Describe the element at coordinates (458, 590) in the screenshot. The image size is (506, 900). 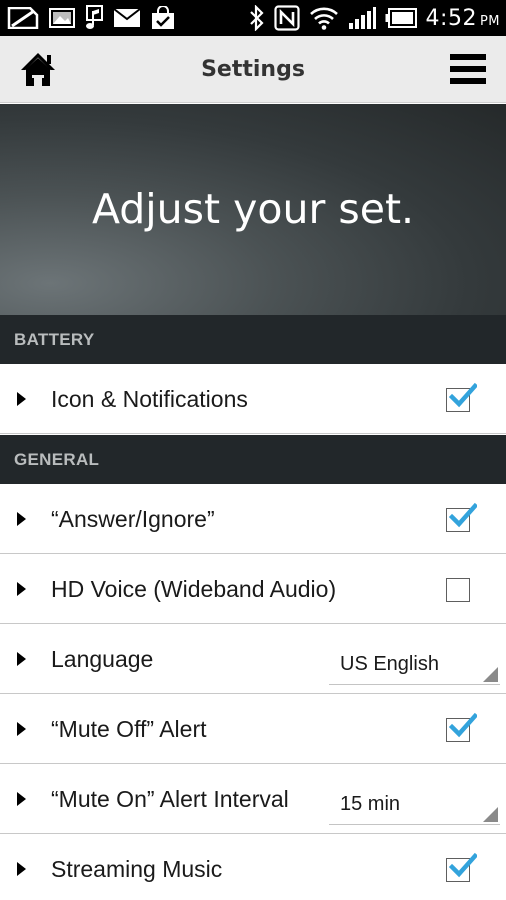
I see `hd-voice-checkbox` at that location.